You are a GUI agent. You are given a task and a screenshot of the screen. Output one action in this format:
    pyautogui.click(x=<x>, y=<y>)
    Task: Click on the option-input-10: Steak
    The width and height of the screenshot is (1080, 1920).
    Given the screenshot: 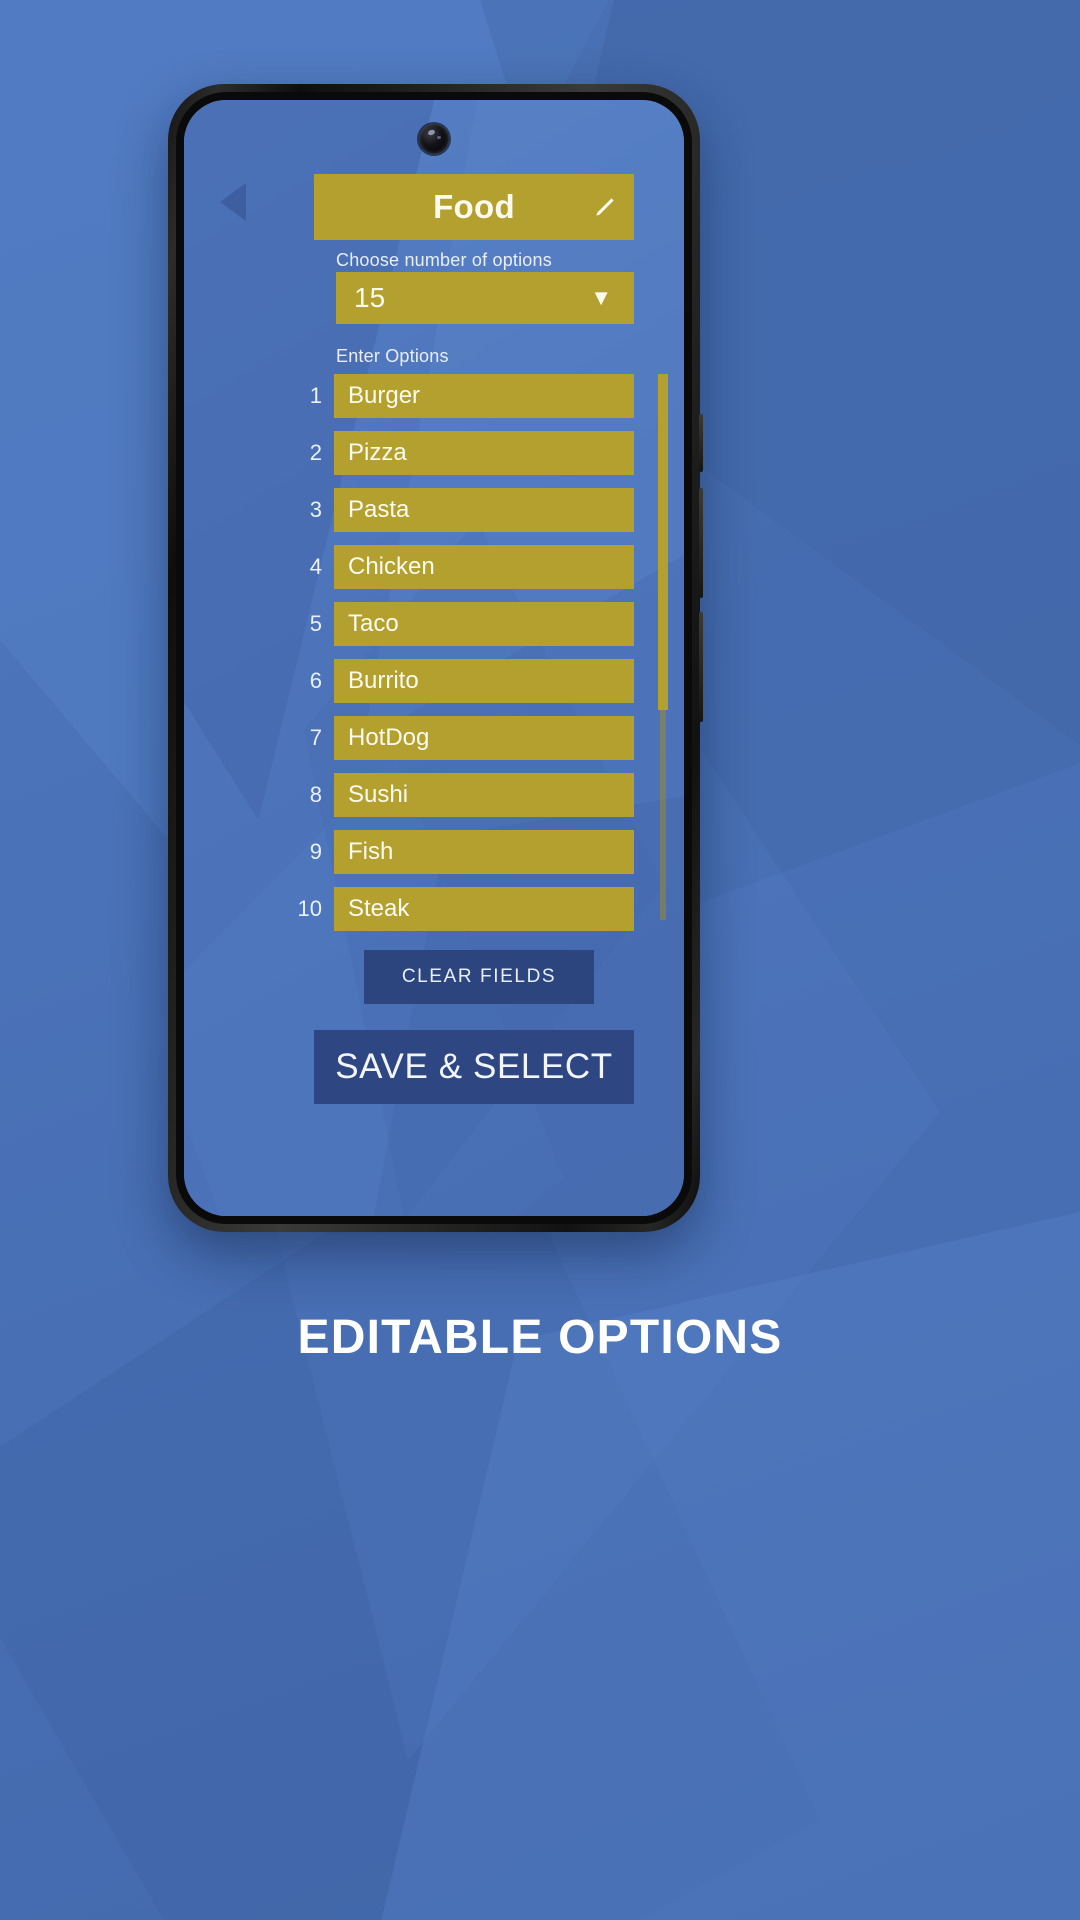 What is the action you would take?
    pyautogui.click(x=484, y=909)
    